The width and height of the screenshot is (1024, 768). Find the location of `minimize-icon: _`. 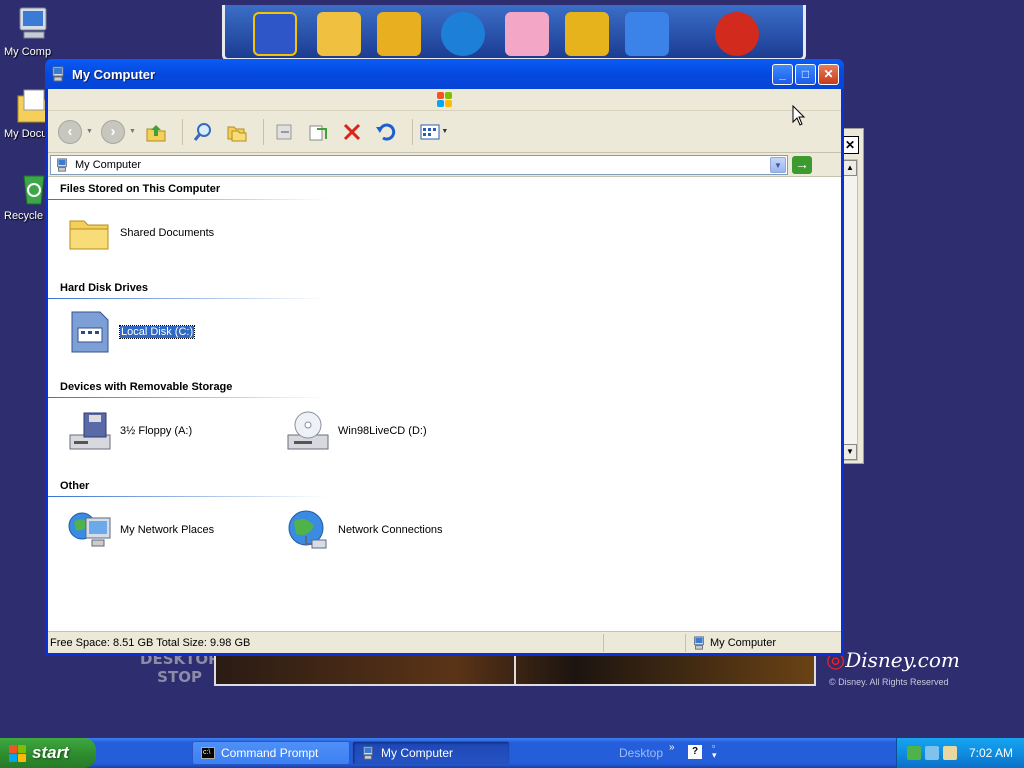

minimize-icon: _ is located at coordinates (782, 74).